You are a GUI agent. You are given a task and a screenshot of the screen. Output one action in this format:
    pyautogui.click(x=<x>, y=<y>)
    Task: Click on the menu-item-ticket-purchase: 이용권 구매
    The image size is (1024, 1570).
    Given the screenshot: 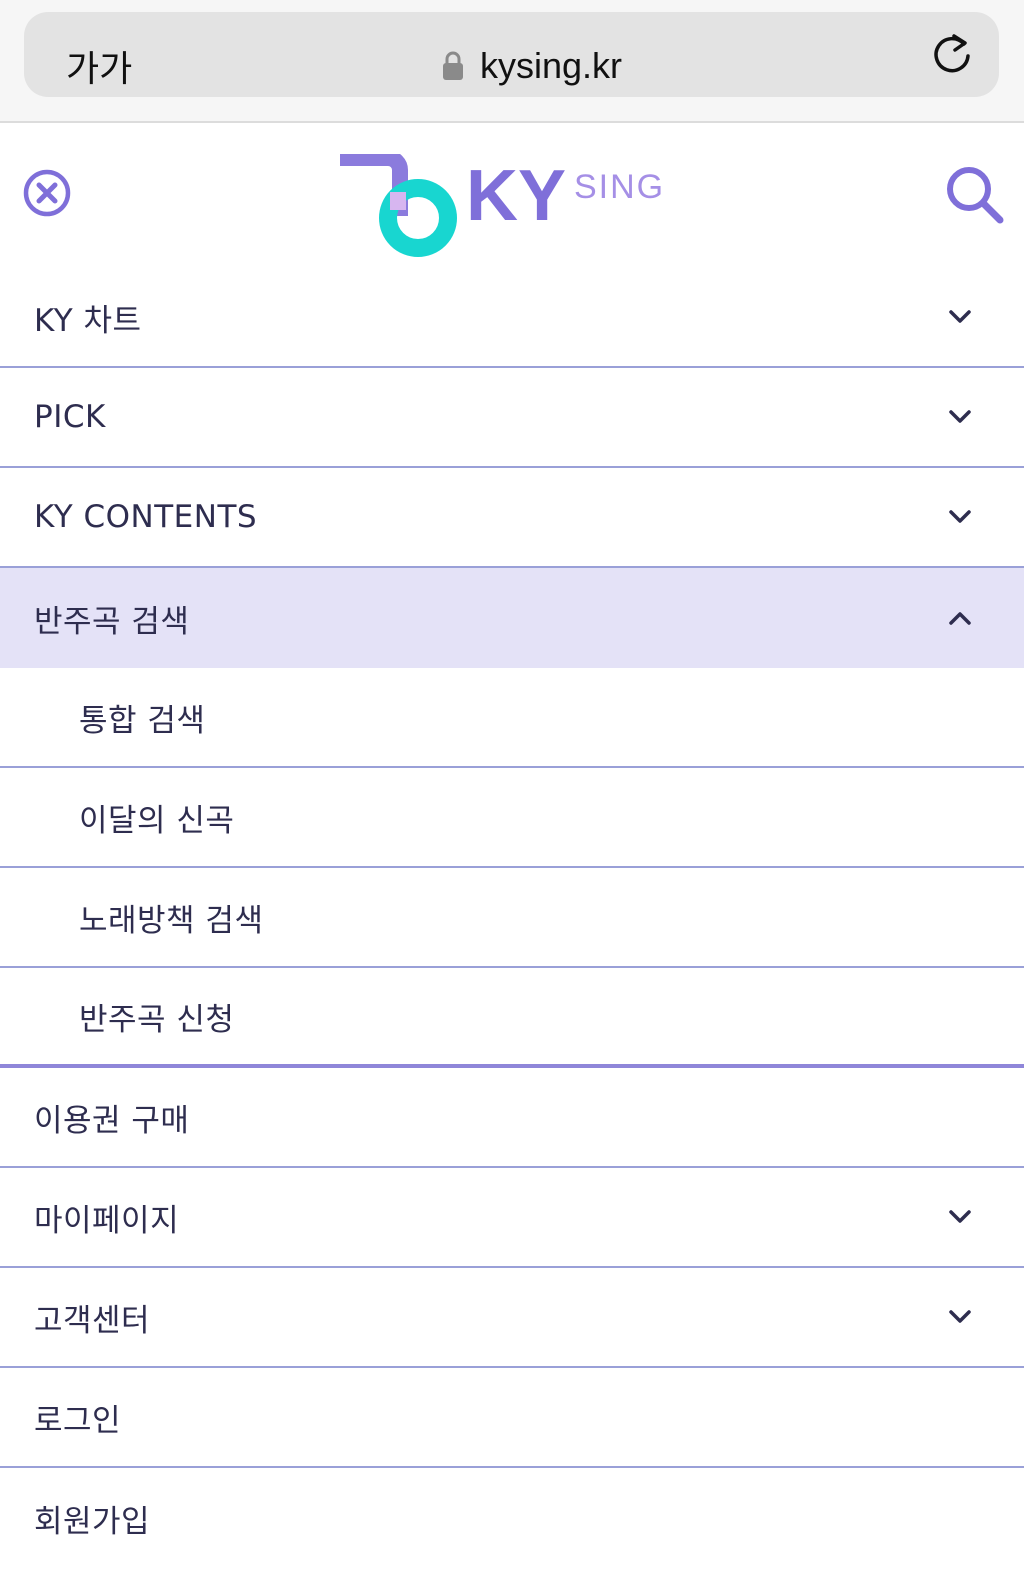 What is the action you would take?
    pyautogui.click(x=512, y=1118)
    